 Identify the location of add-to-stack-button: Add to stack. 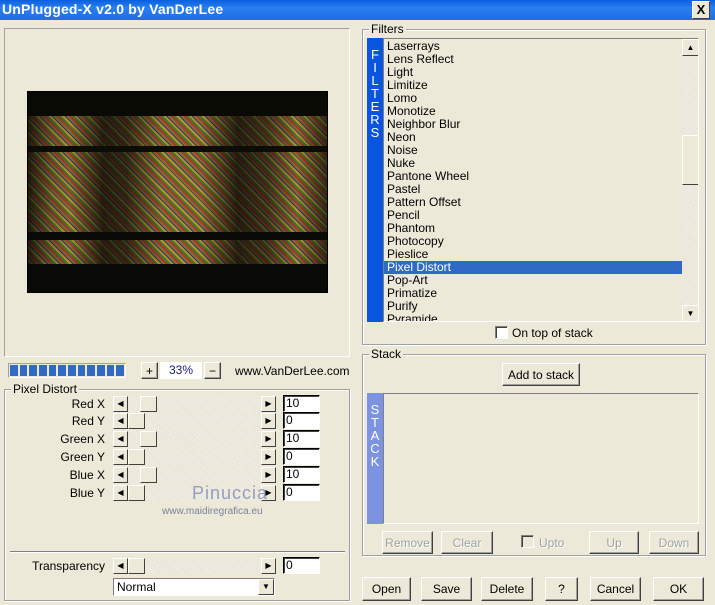
(541, 374).